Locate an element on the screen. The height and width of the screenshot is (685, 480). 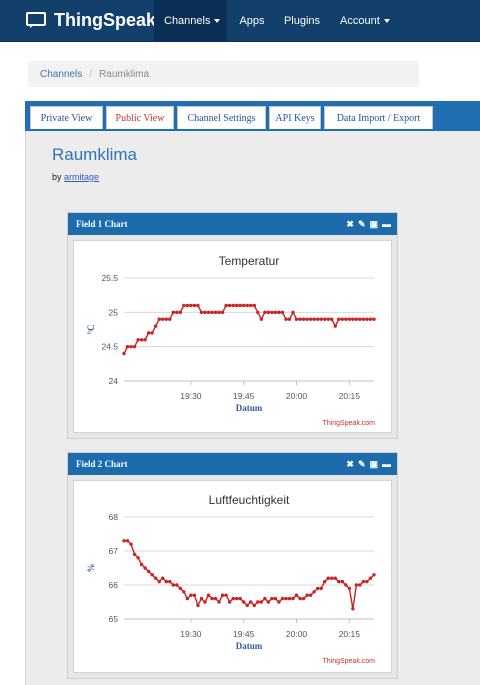
x-tick-label: 19:30 is located at coordinates (191, 396).